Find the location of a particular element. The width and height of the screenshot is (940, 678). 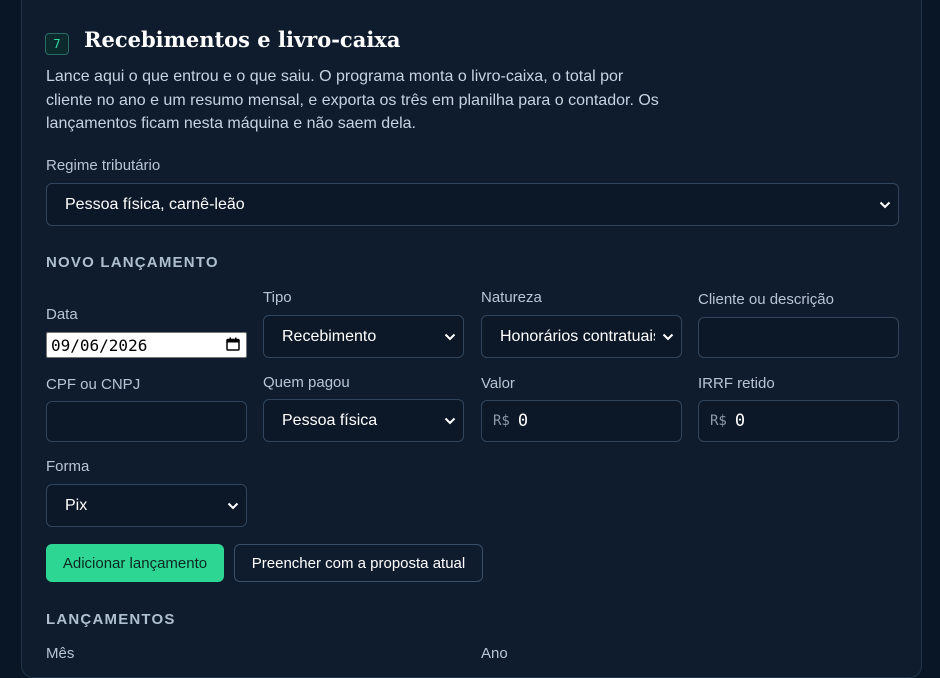

type-select: Recebimento is located at coordinates (363, 336).